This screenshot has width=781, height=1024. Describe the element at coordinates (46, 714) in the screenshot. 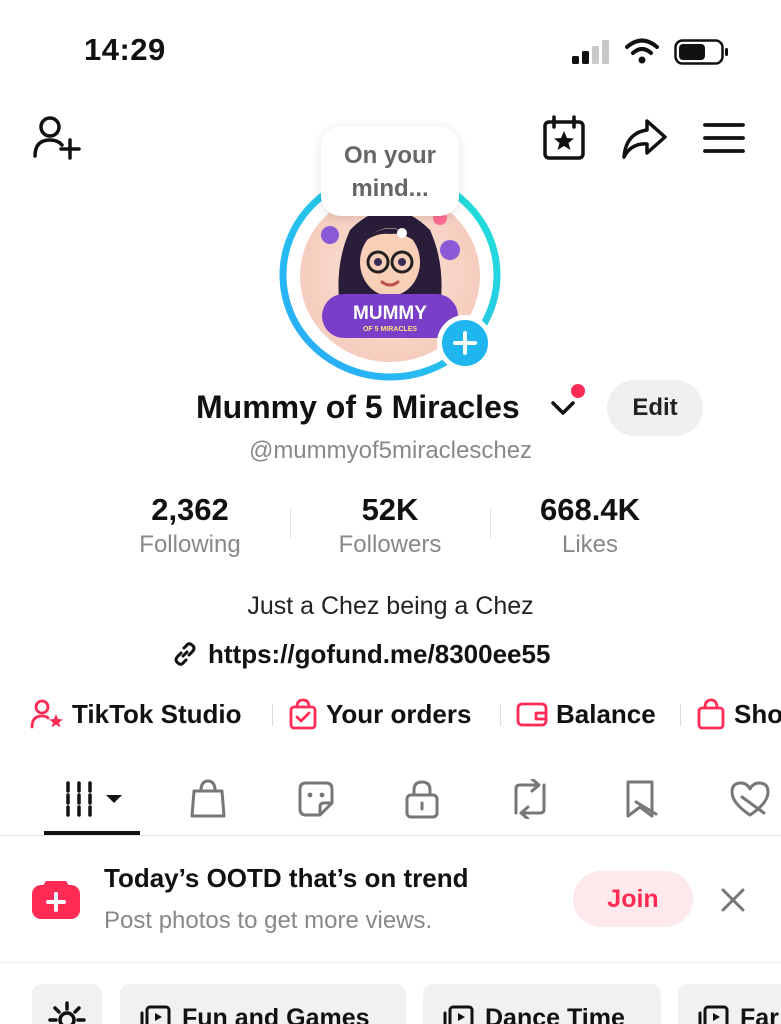

I see `person-star-icon` at that location.